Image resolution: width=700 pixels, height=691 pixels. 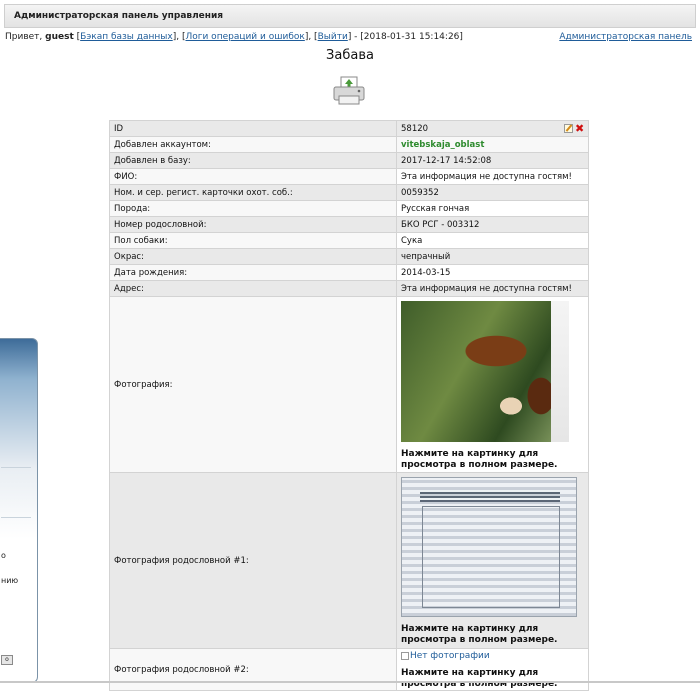 I want to click on row-value: чепрачный, so click(x=492, y=256).